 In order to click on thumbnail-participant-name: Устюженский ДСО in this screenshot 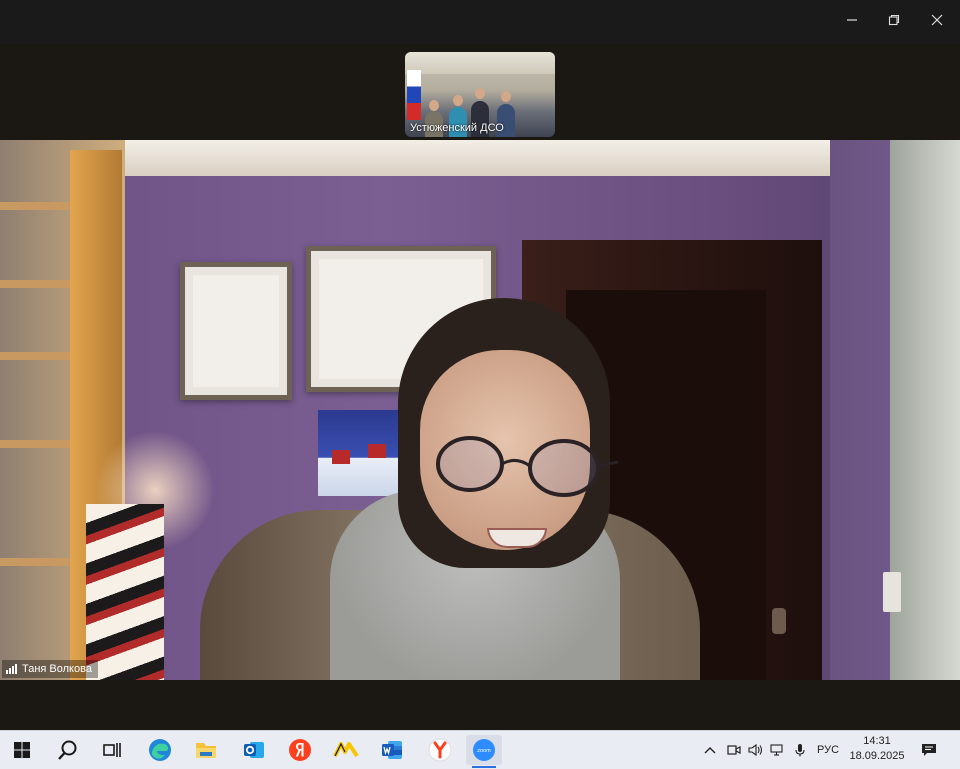, I will do `click(457, 128)`.